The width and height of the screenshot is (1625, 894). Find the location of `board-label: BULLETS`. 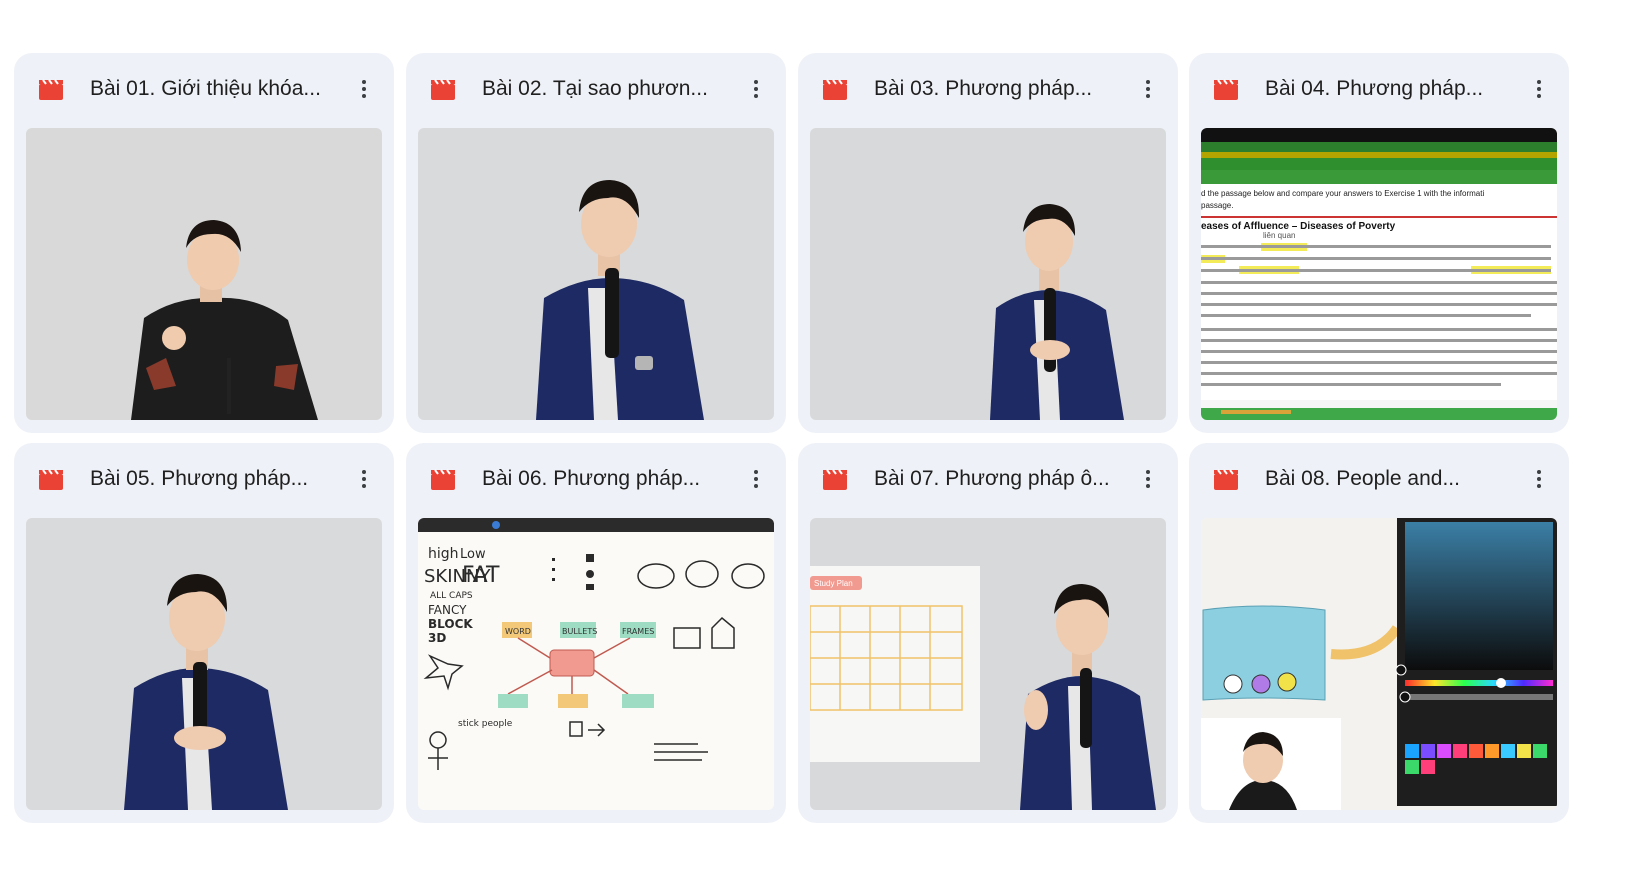

board-label: BULLETS is located at coordinates (579, 631).